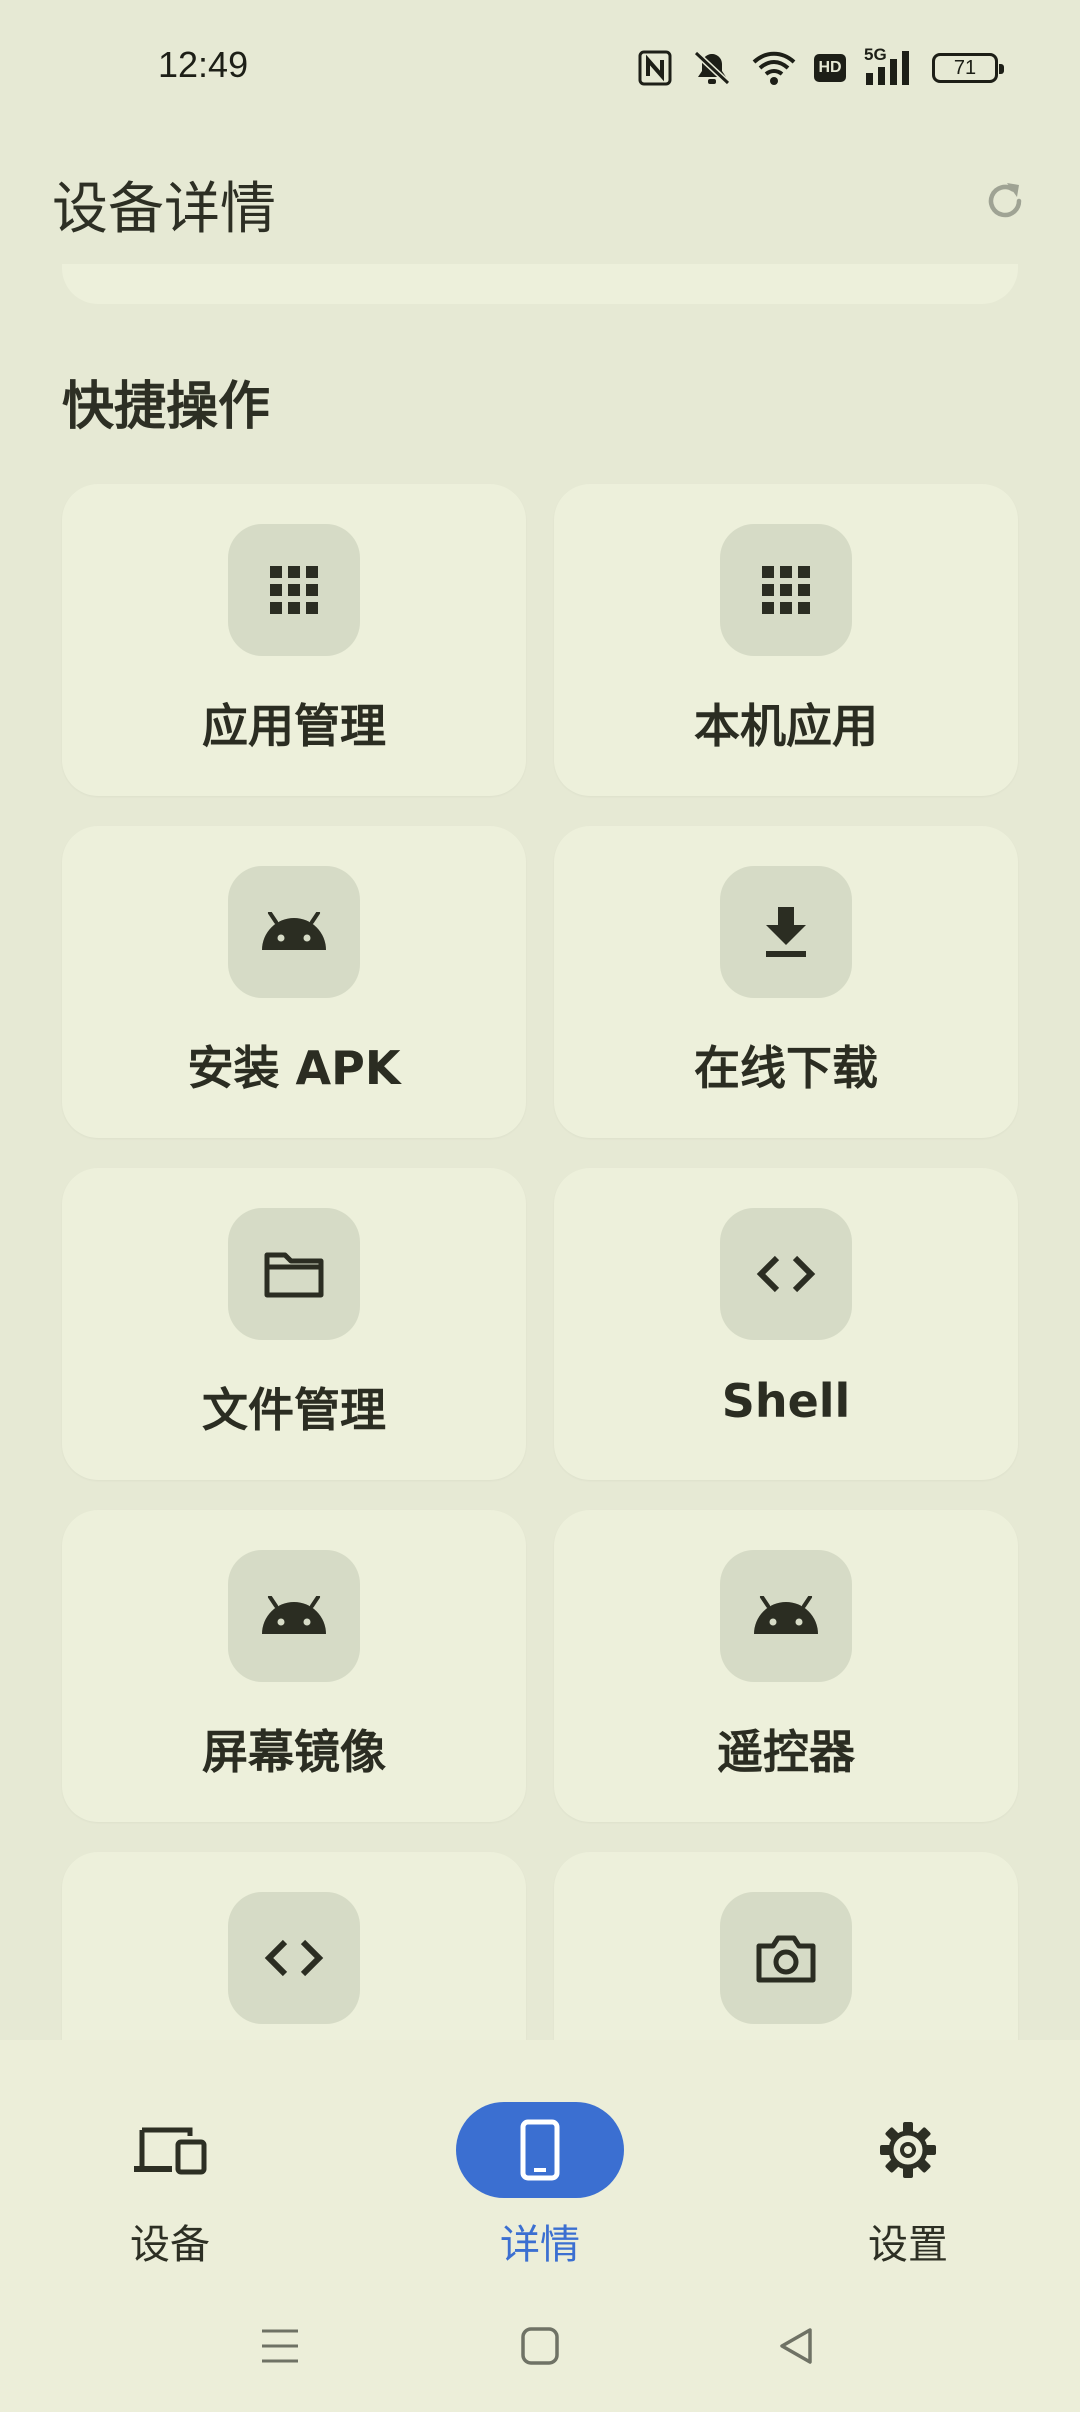 The height and width of the screenshot is (2412, 1080). I want to click on back-triangle-icon, so click(796, 2346).